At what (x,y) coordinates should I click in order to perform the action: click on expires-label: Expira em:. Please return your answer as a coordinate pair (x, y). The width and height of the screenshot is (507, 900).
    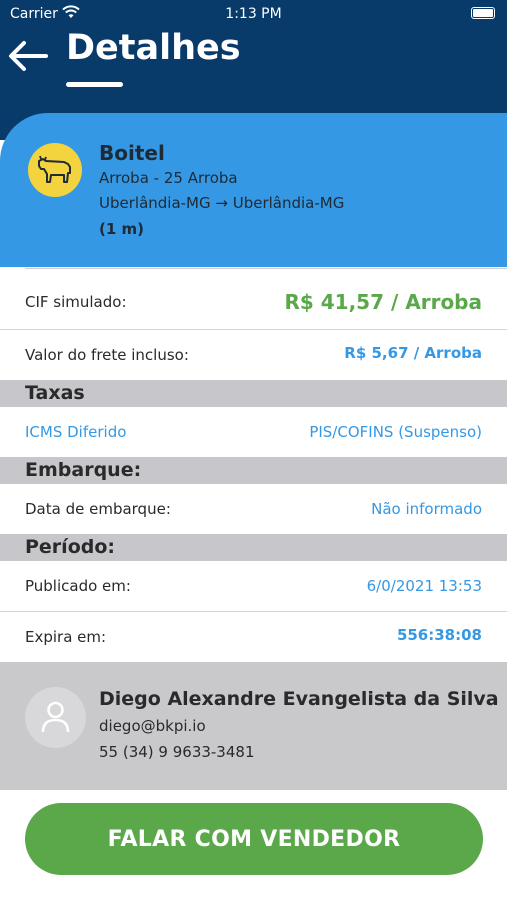
    Looking at the image, I should click on (66, 637).